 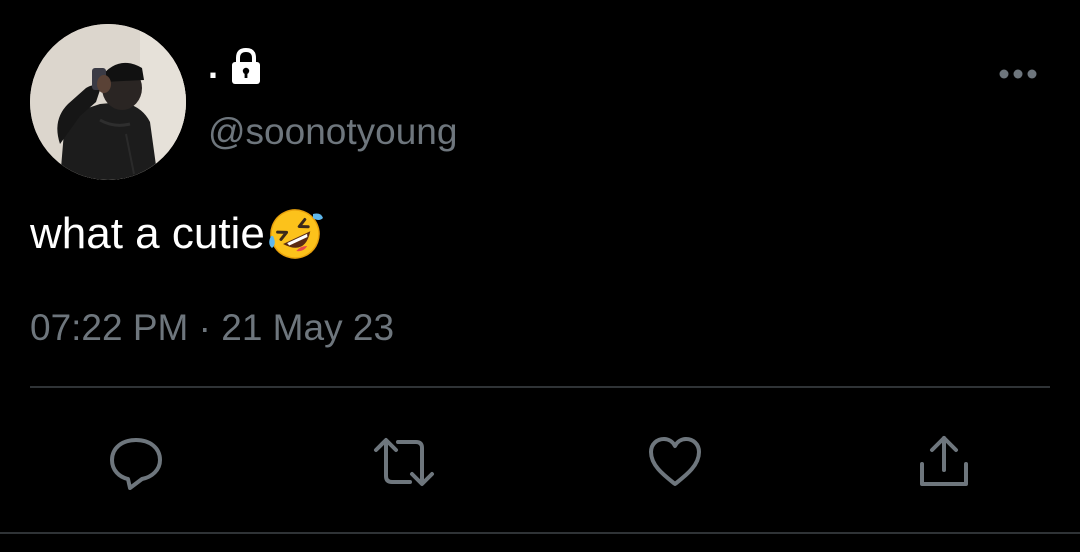 I want to click on avatar, so click(x=108, y=102).